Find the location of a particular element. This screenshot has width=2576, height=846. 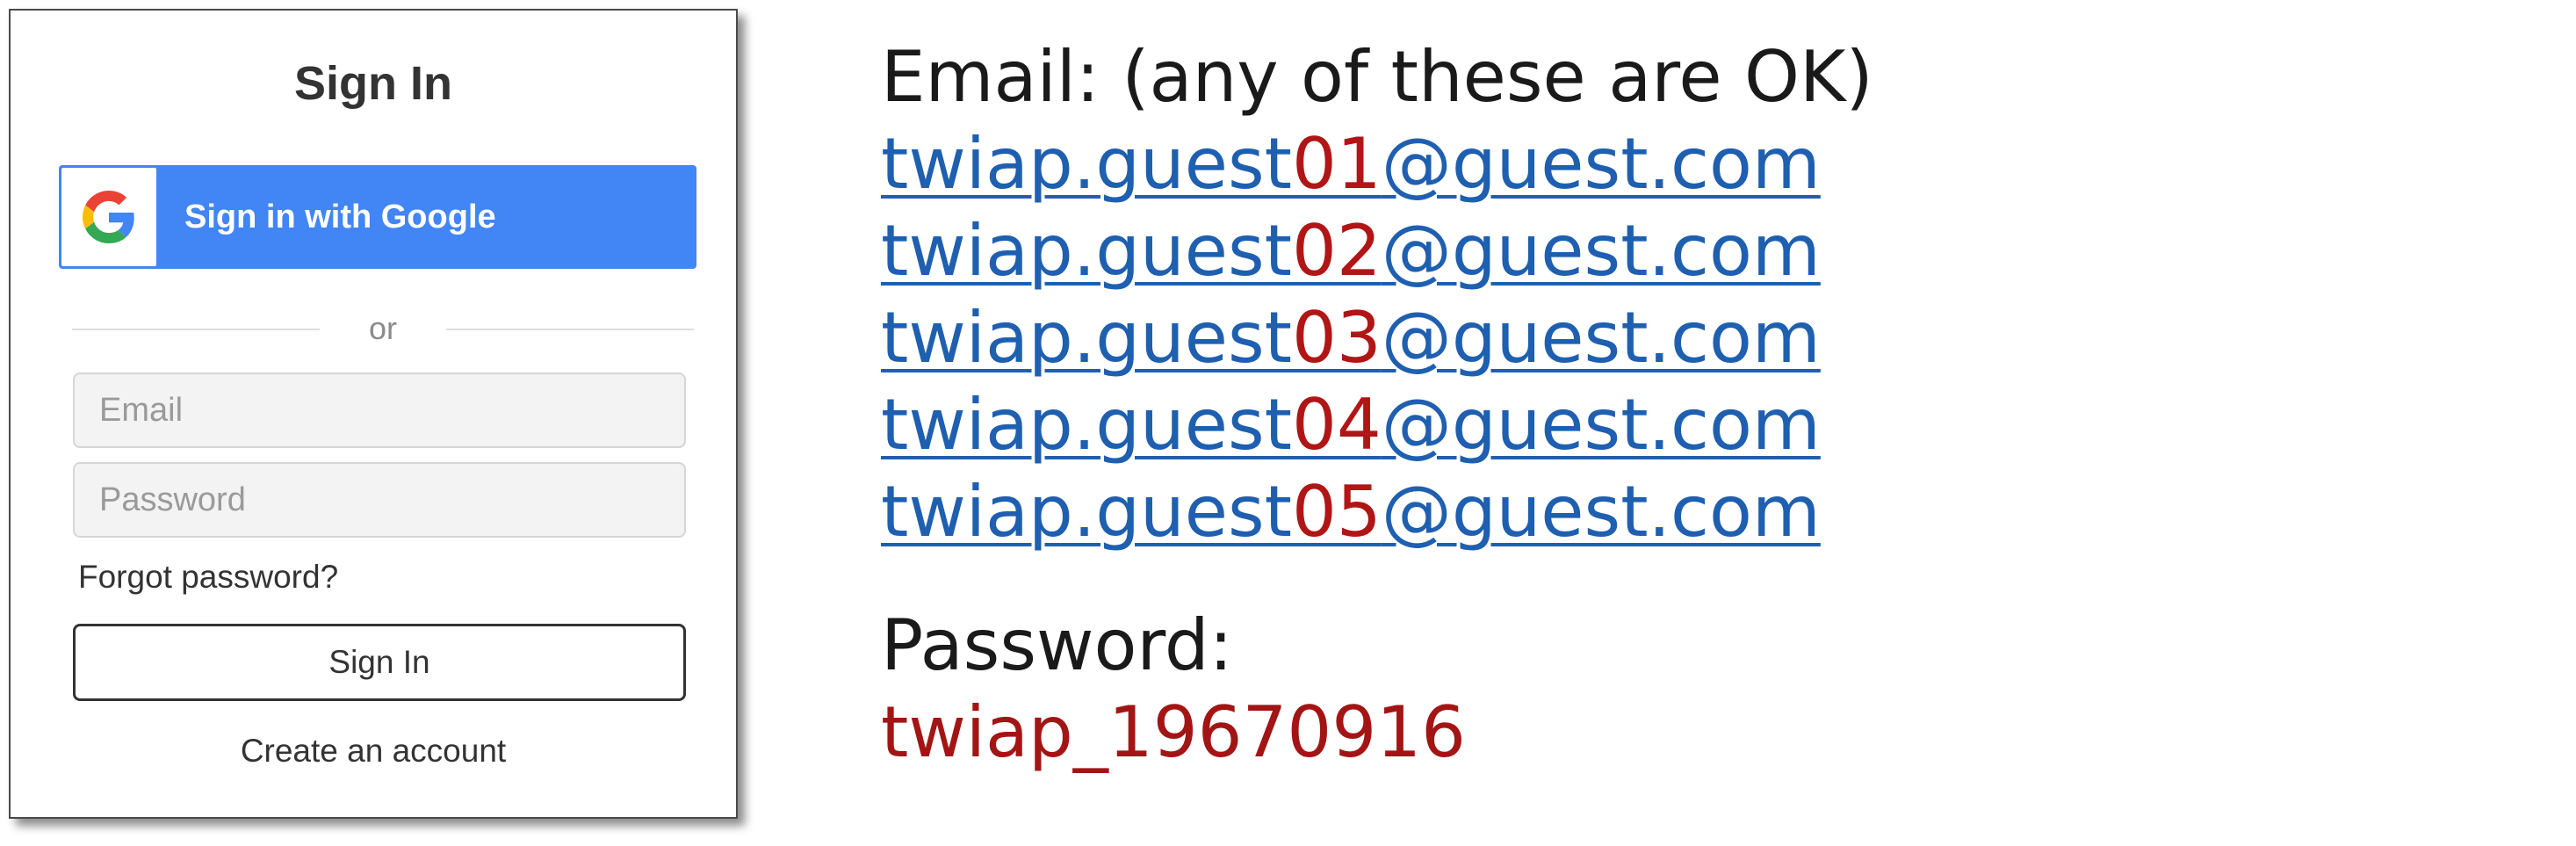

guest-email-row: twiap.guest04@guest.com is located at coordinates (1377, 424).